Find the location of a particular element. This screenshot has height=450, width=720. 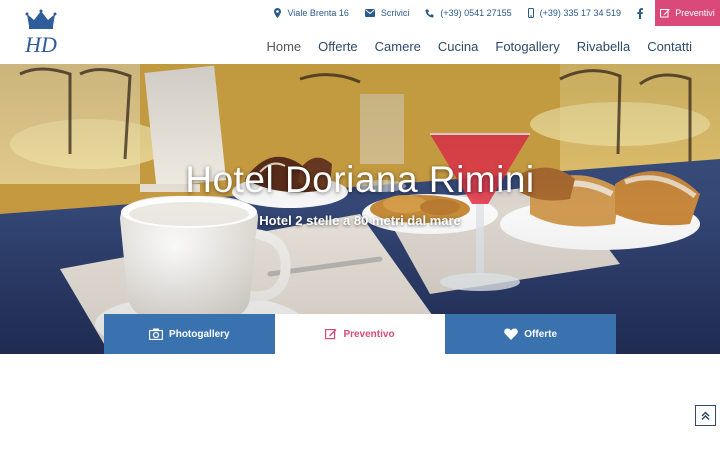

mobile-icon is located at coordinates (530, 13).